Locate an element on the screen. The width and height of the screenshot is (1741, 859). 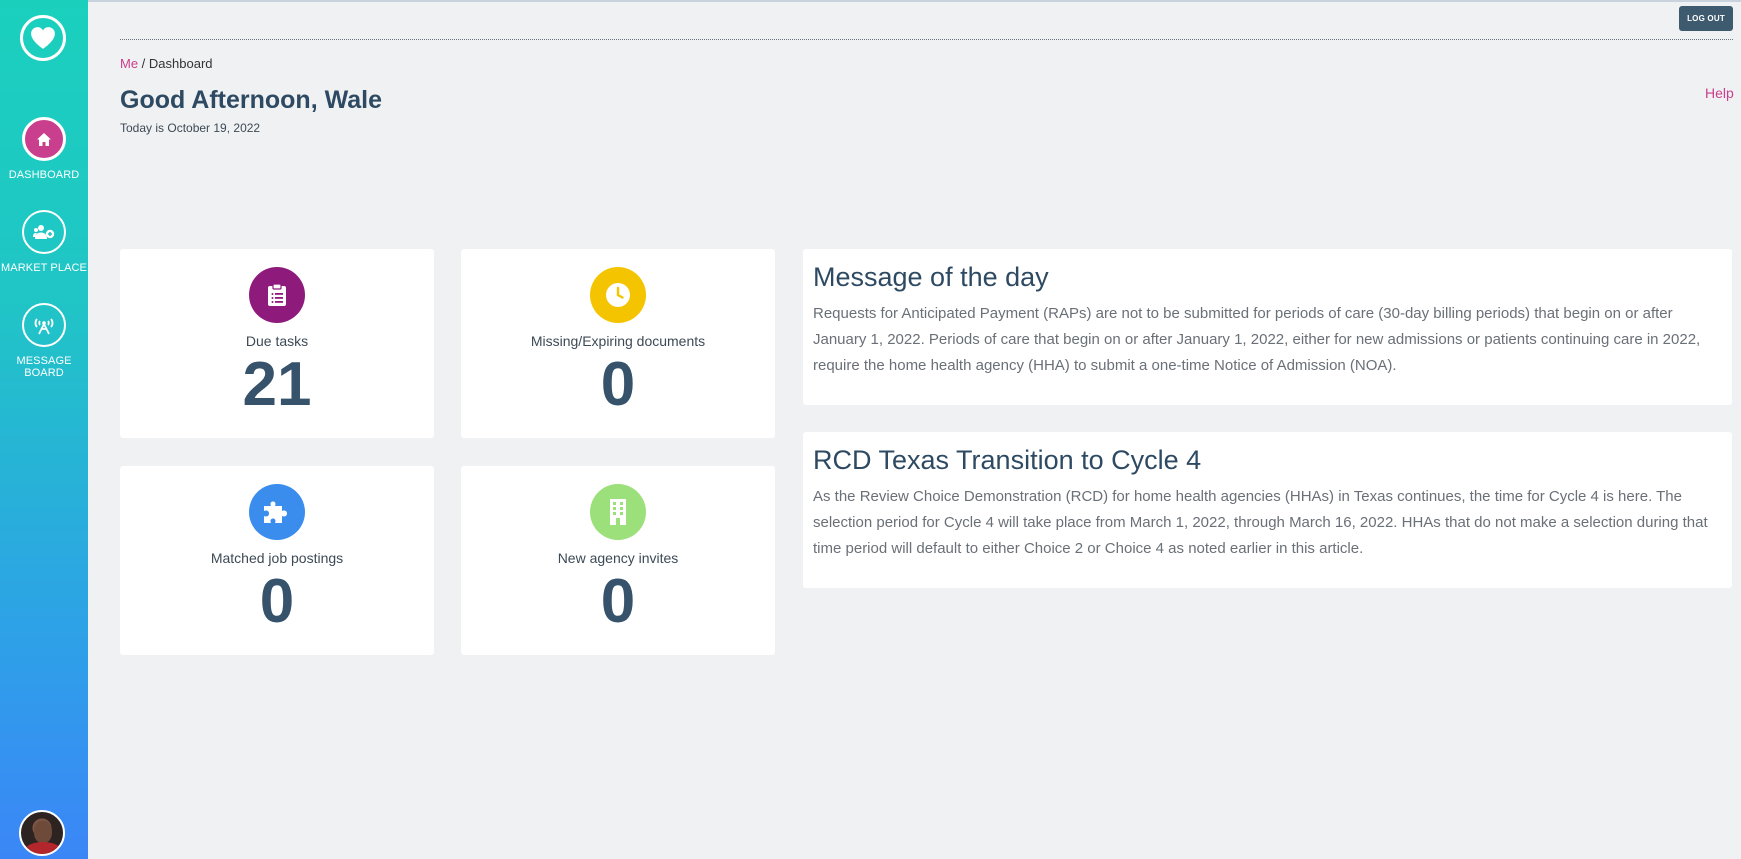
heart-icon is located at coordinates (43, 38).